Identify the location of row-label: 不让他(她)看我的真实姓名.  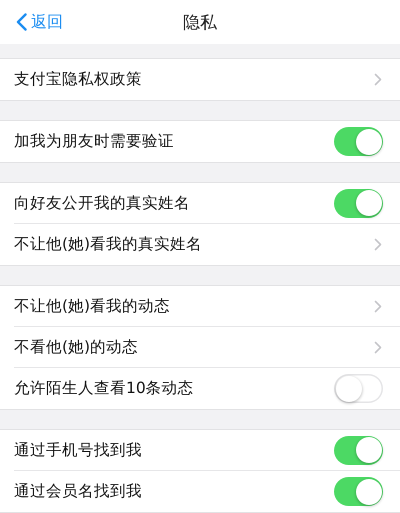
(108, 244).